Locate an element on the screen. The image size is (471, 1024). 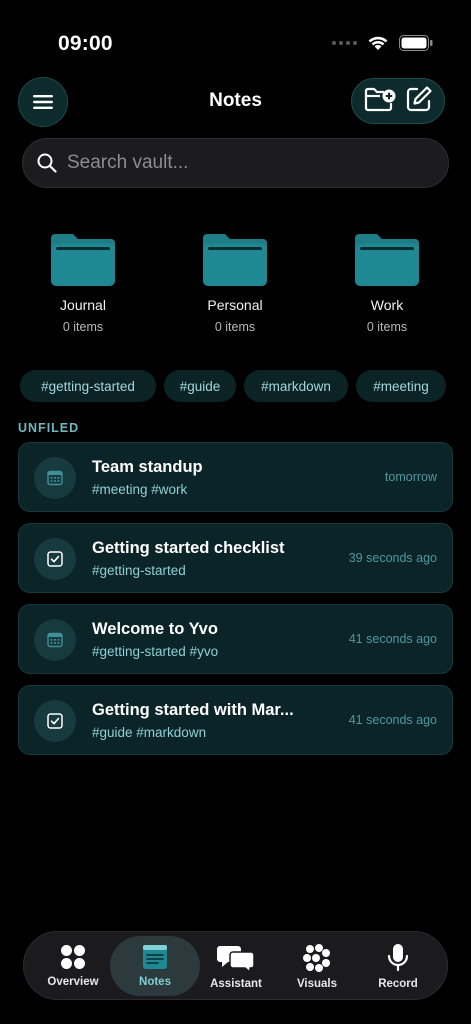
nav-overview: Overview is located at coordinates (73, 966).